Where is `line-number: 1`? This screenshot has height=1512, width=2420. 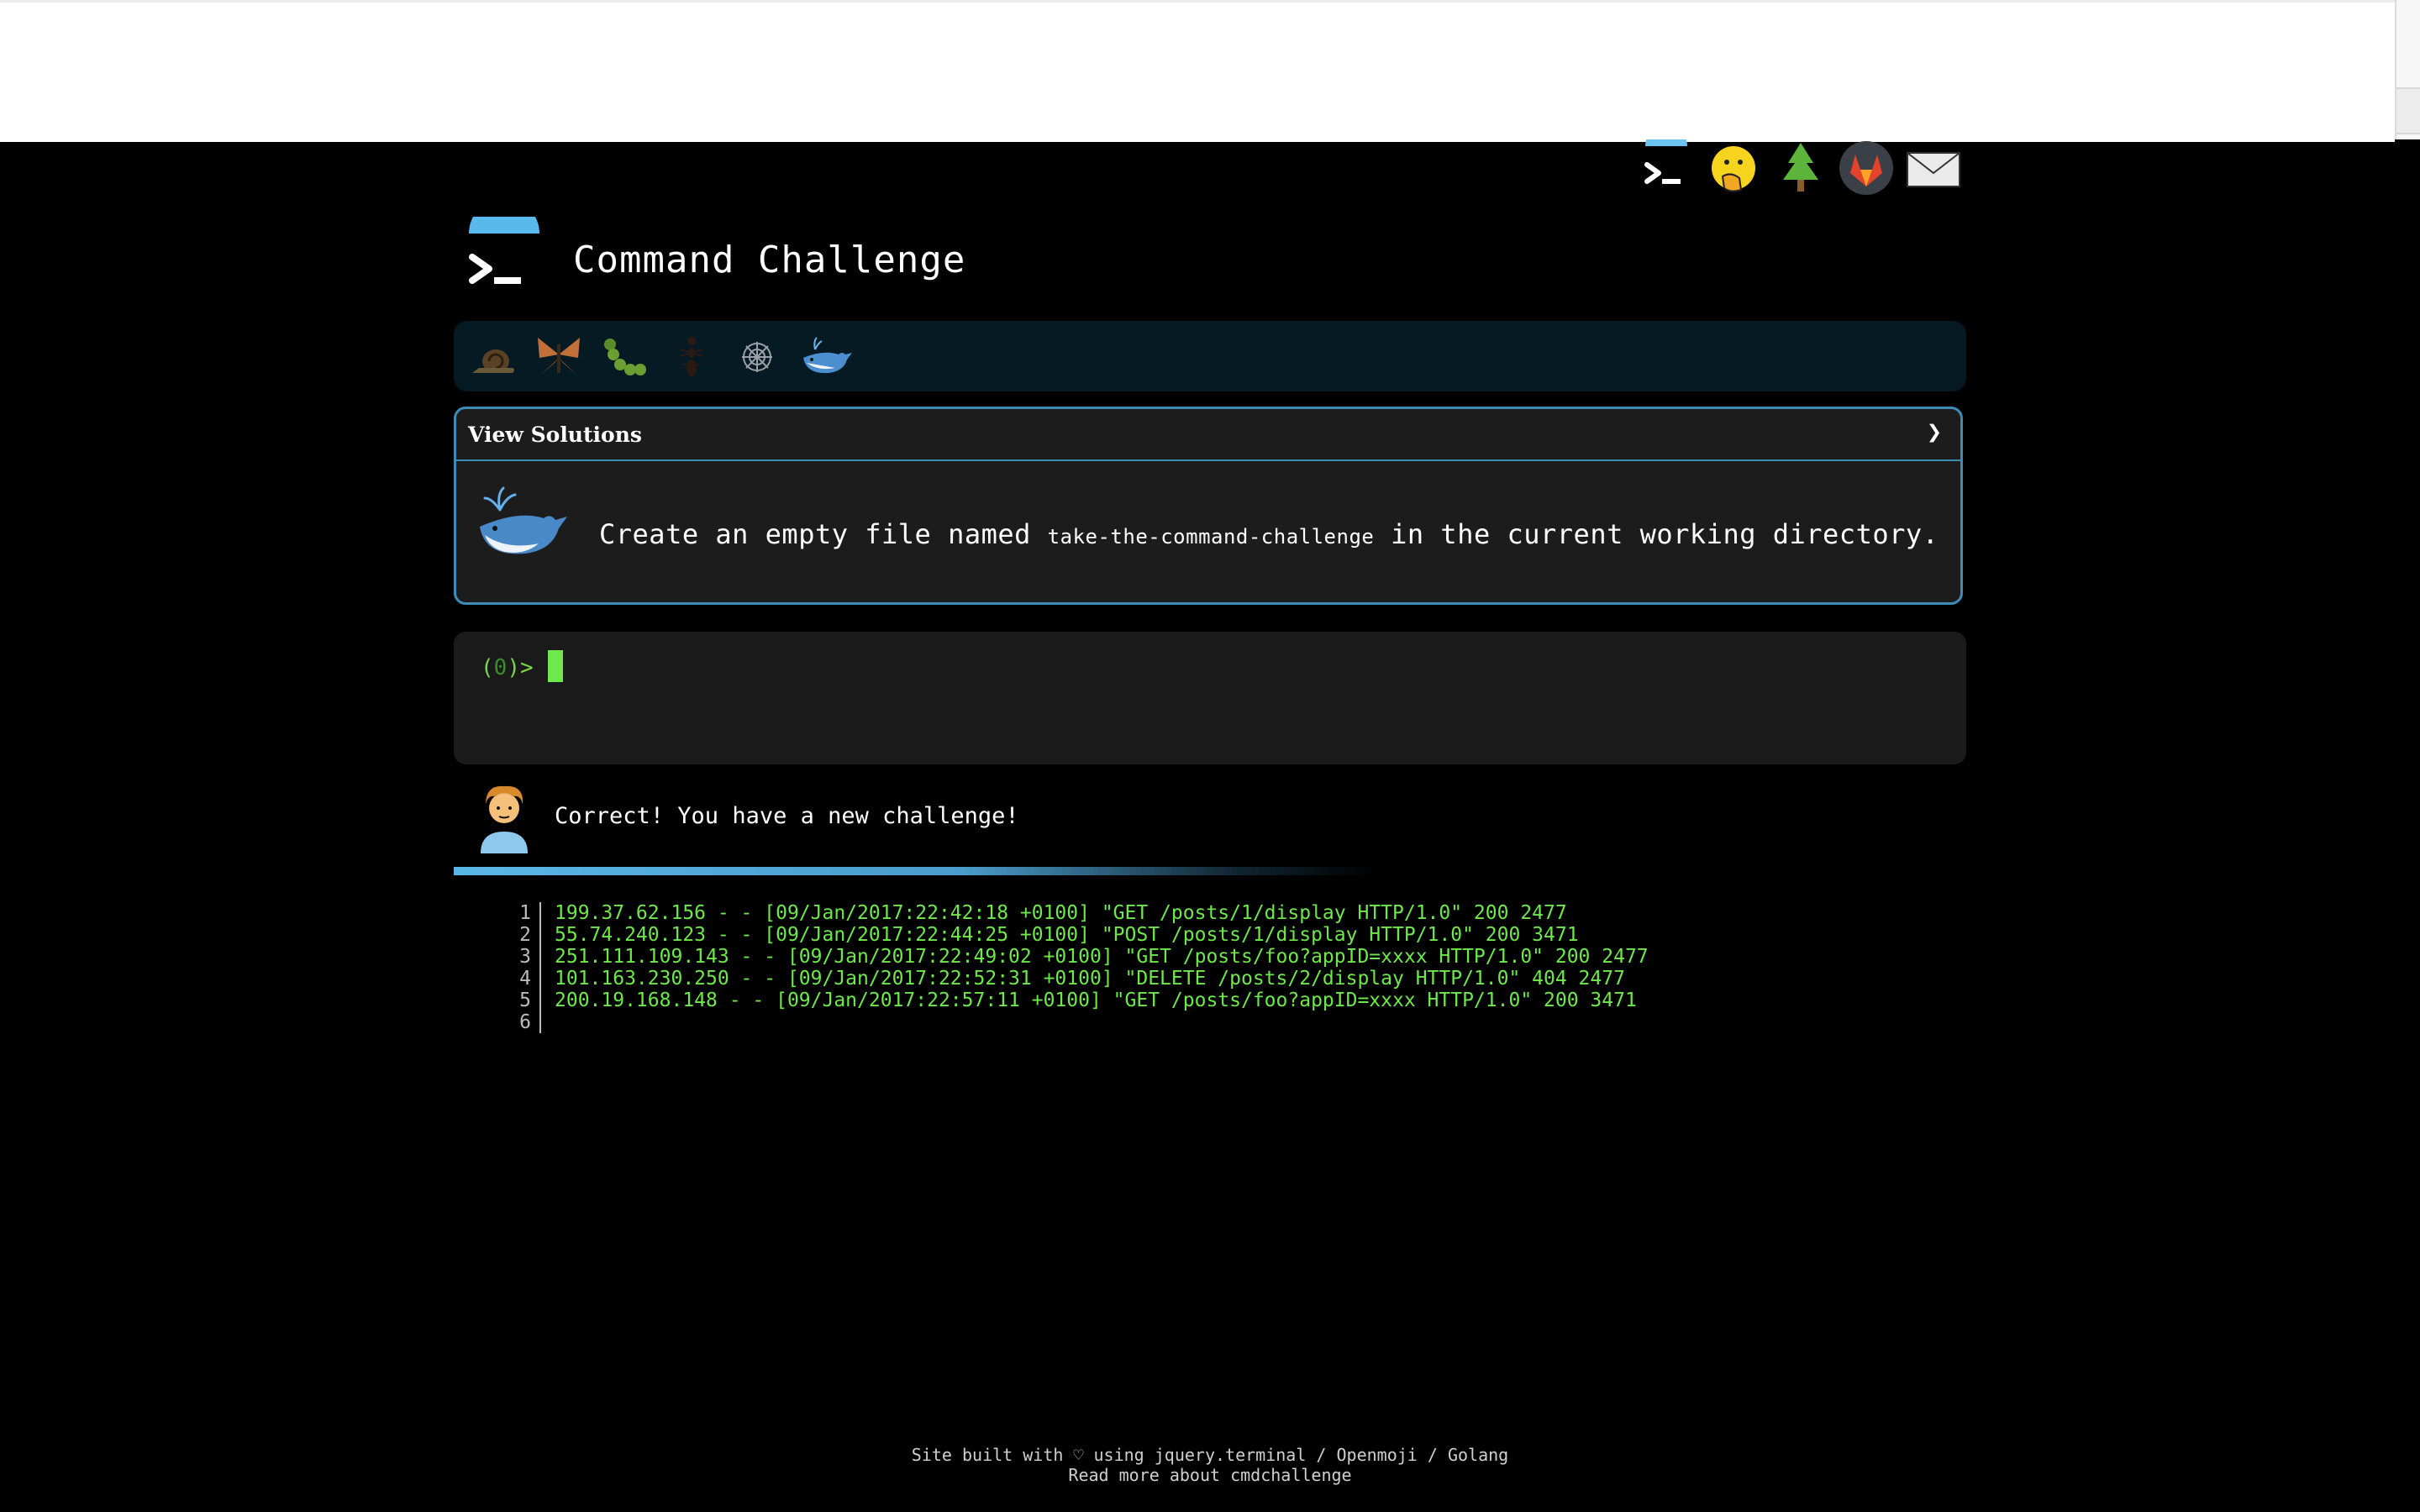 line-number: 1 is located at coordinates (525, 913).